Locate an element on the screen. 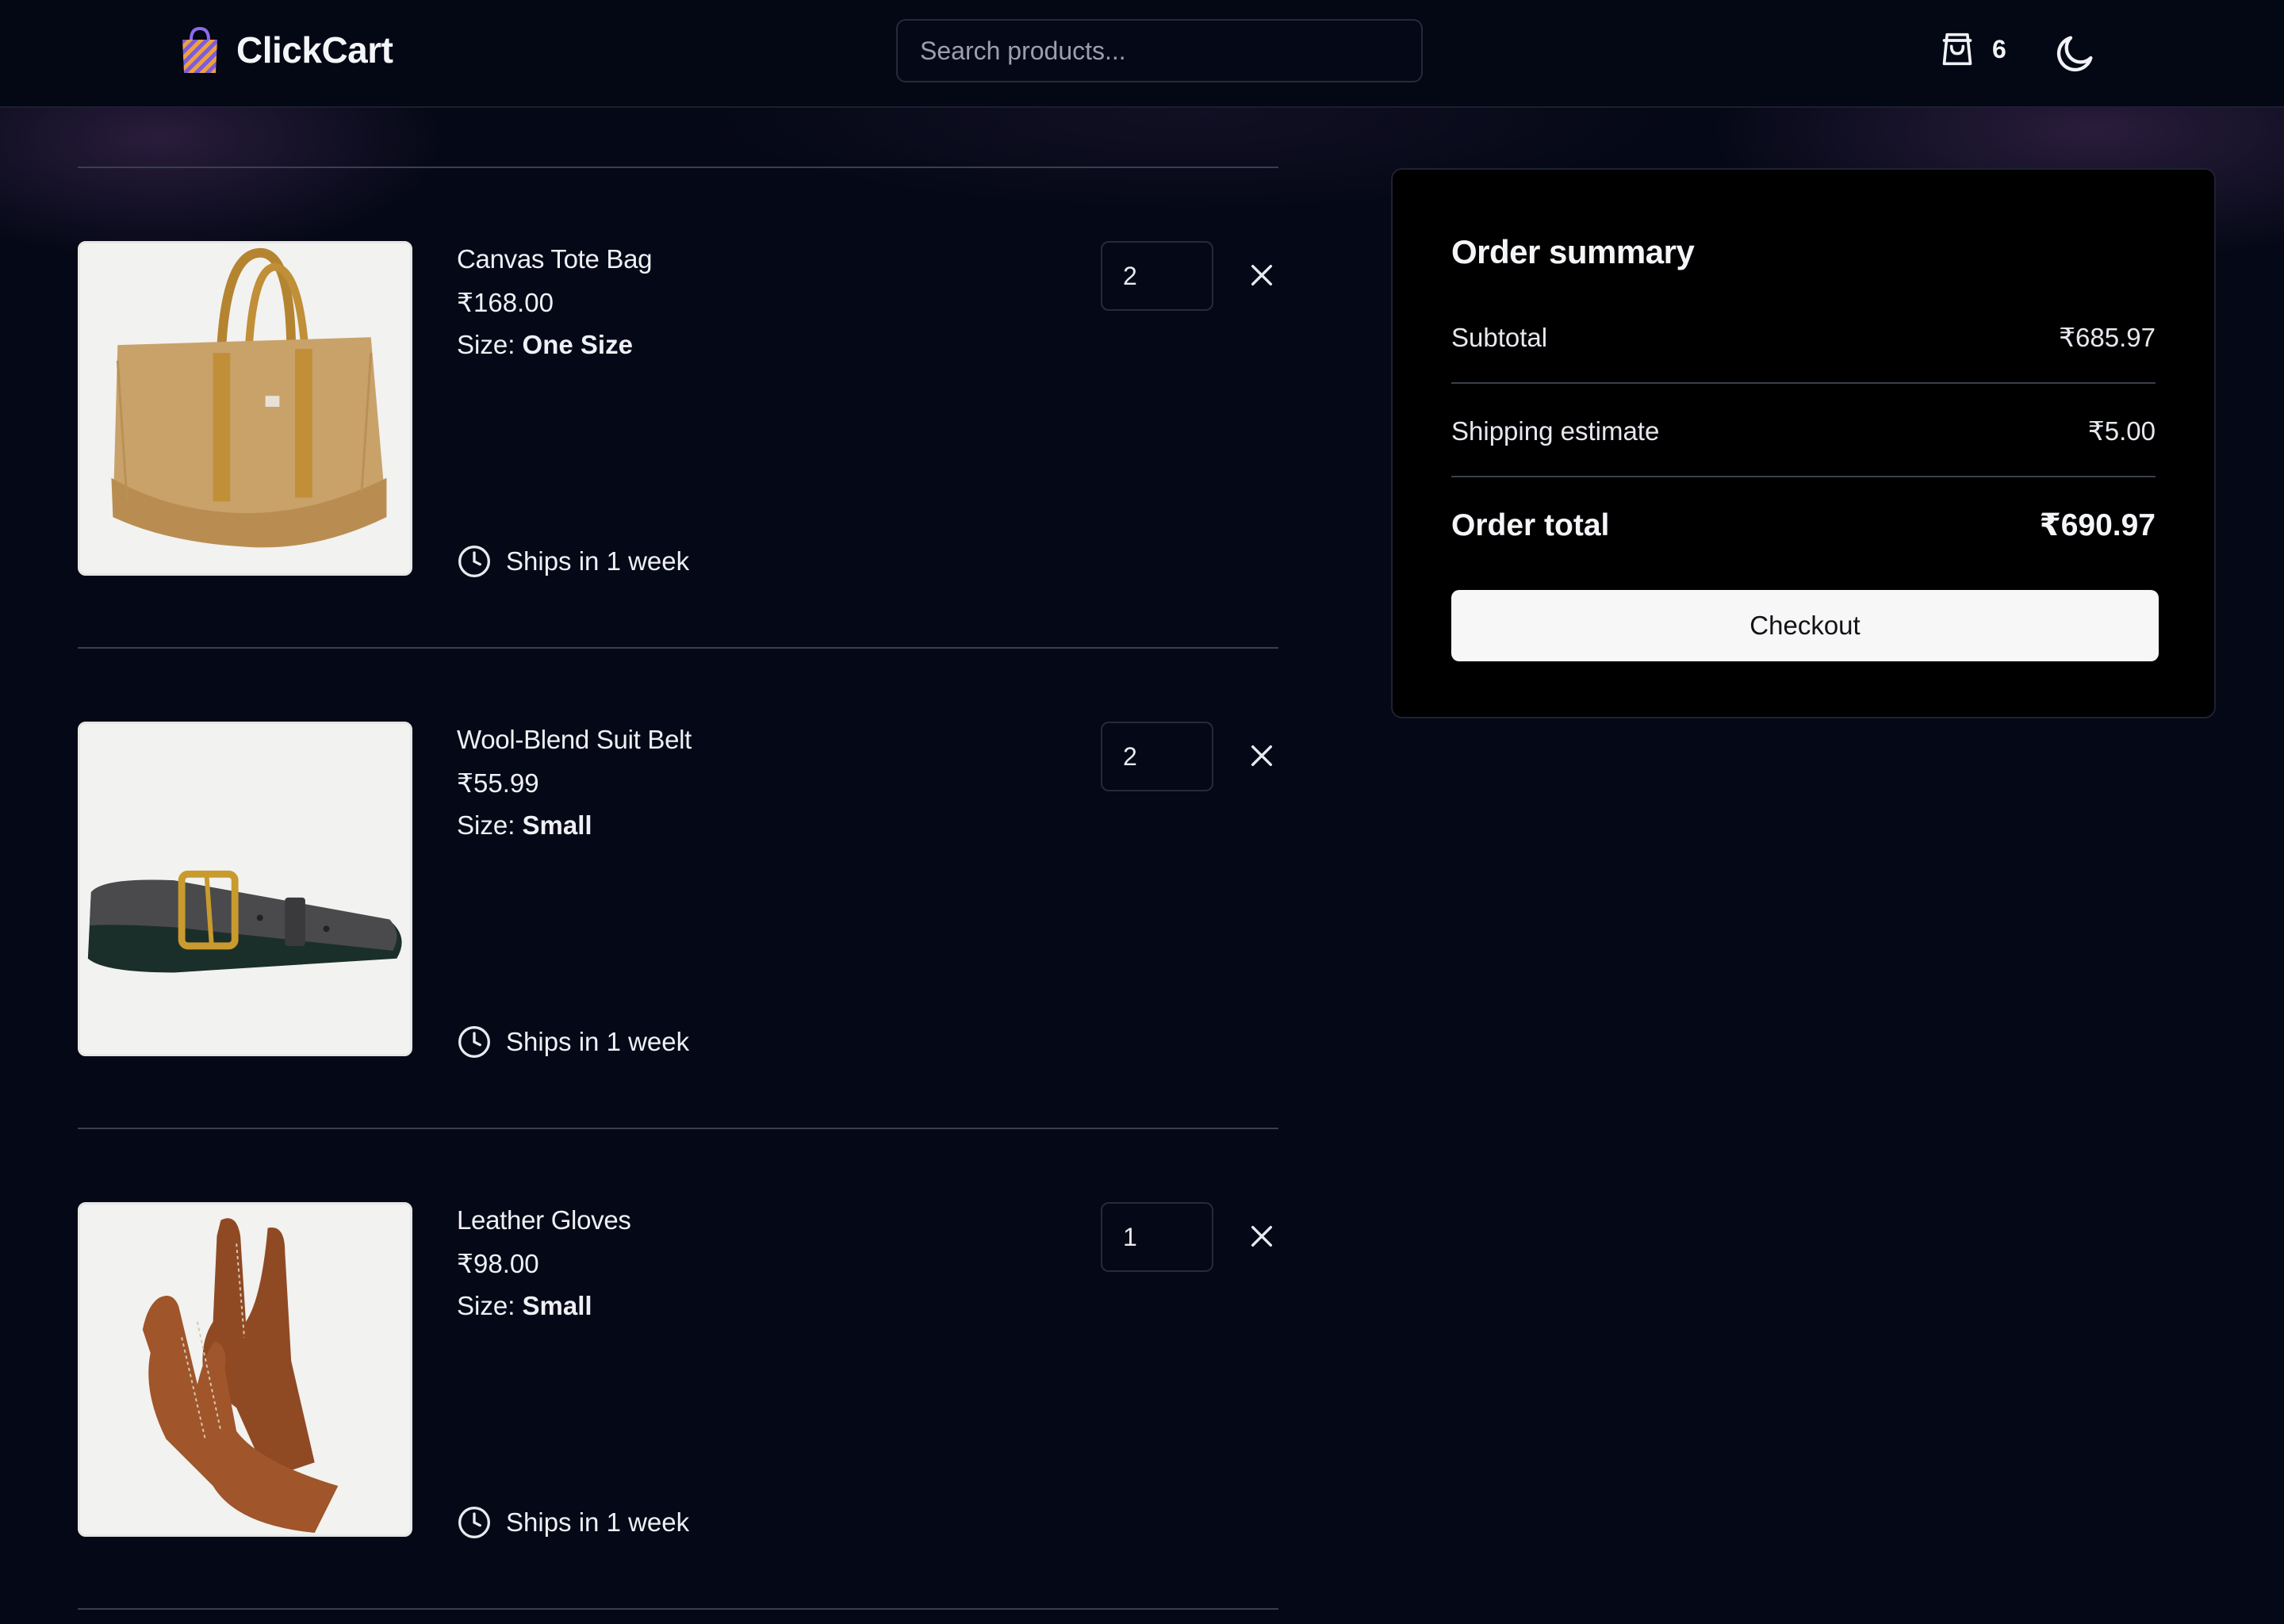  brand-name: ClickCart is located at coordinates (314, 50).